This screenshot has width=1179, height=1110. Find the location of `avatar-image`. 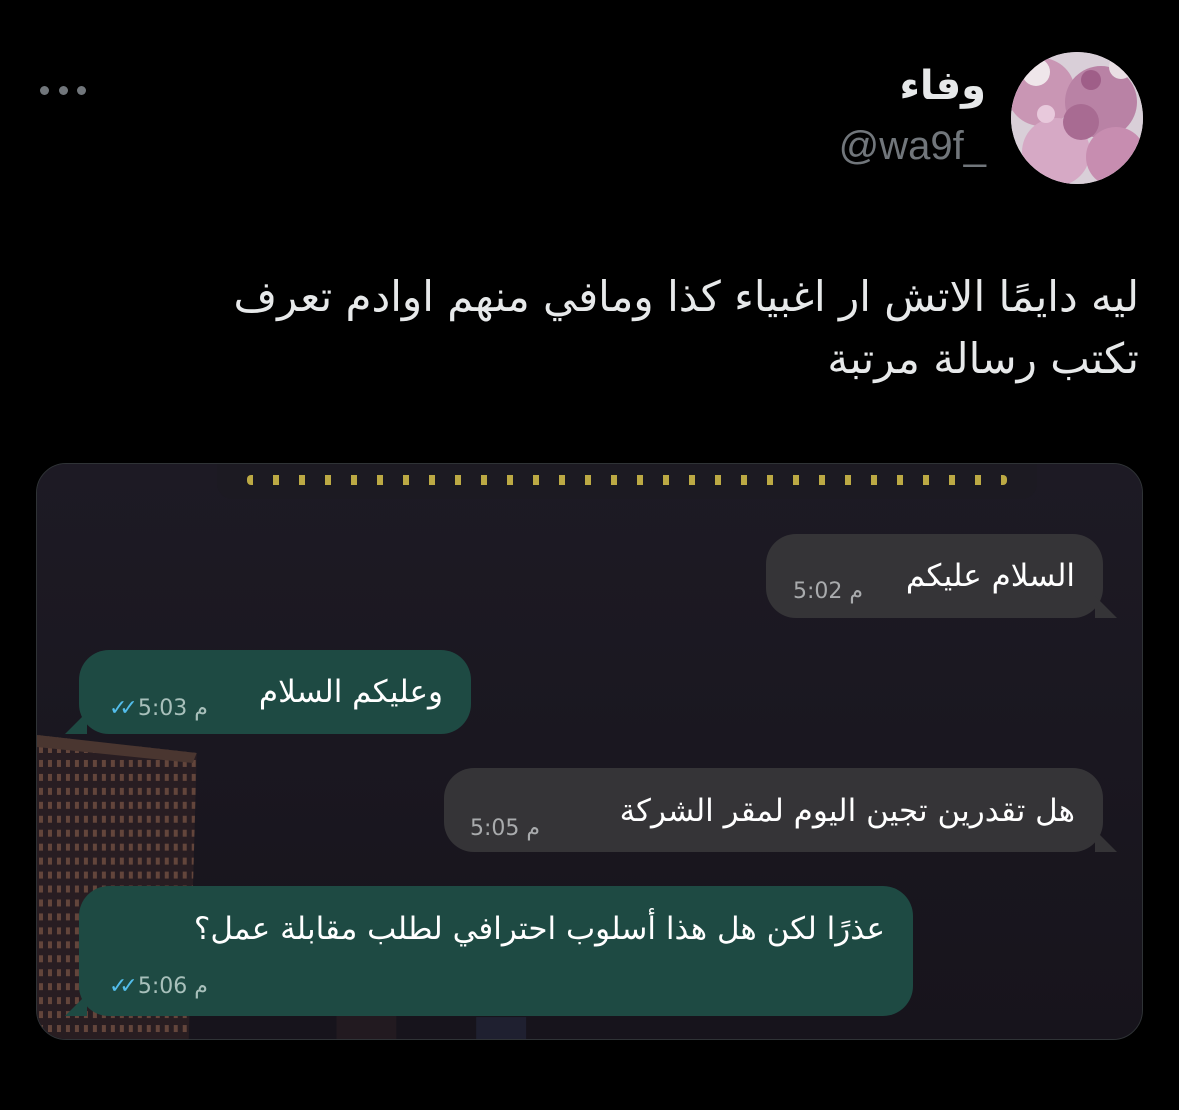

avatar-image is located at coordinates (1077, 118).